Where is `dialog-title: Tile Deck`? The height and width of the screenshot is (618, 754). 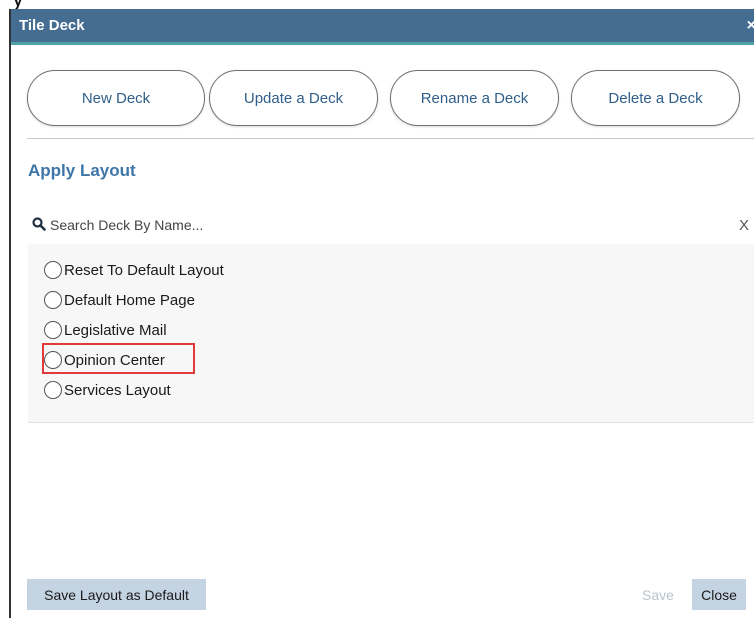 dialog-title: Tile Deck is located at coordinates (52, 25).